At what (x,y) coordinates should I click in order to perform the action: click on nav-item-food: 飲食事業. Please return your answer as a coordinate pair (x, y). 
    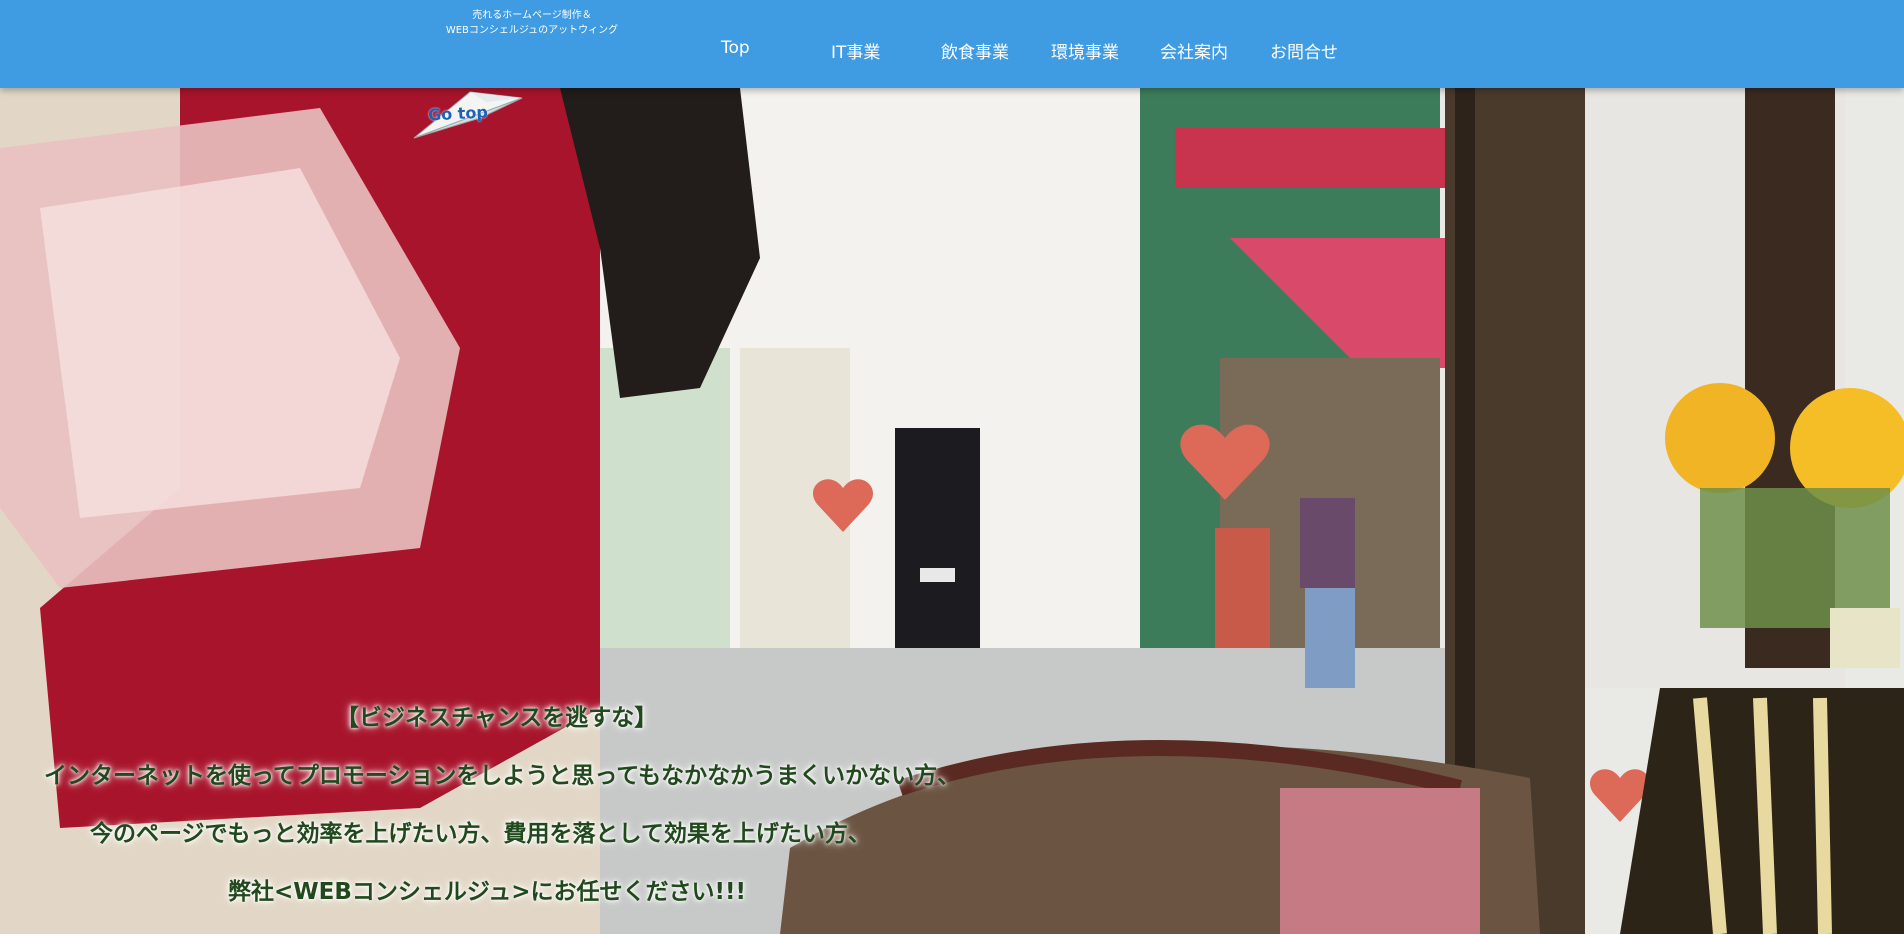
    Looking at the image, I should click on (975, 50).